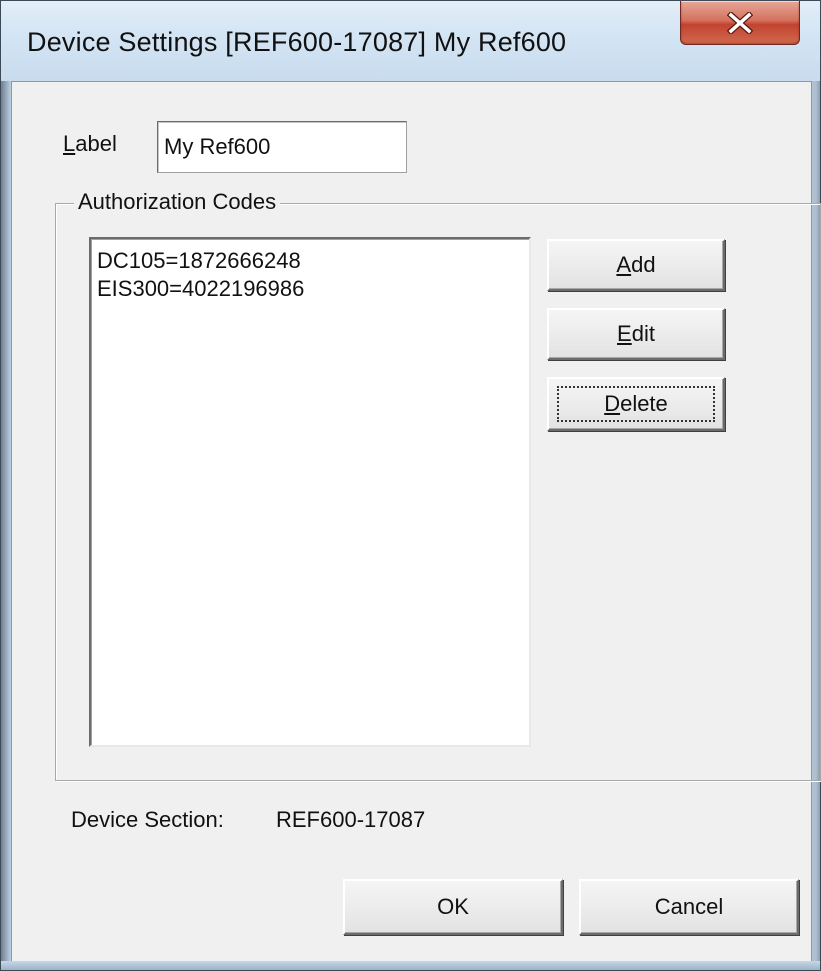  Describe the element at coordinates (297, 42) in the screenshot. I see `window-title: Device Settings [REF600-17087] My Ref600` at that location.